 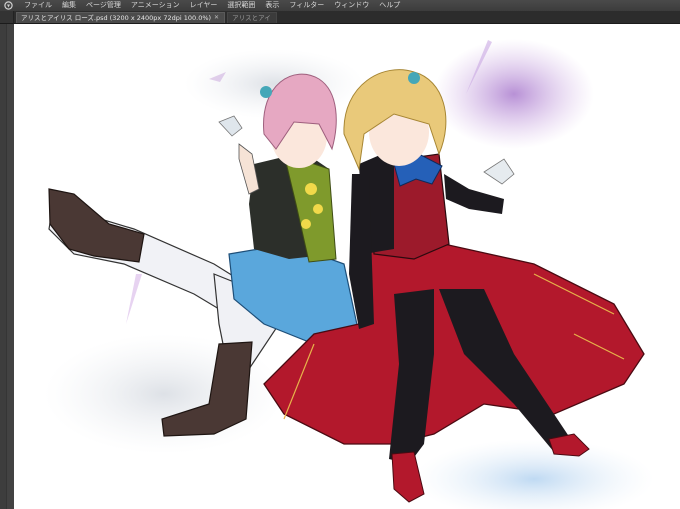 I want to click on menu-edit: 編集, so click(x=69, y=5).